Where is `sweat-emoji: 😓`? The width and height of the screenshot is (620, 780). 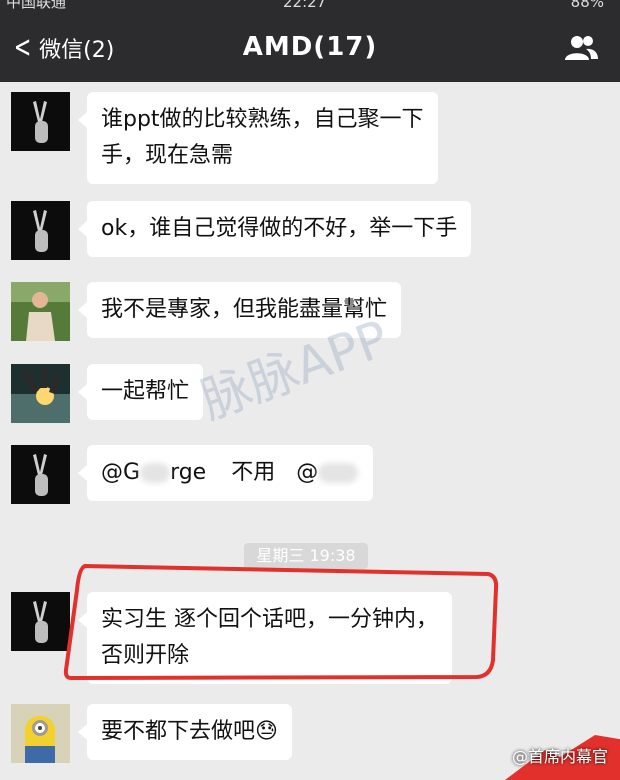
sweat-emoji: 😓 is located at coordinates (266, 731).